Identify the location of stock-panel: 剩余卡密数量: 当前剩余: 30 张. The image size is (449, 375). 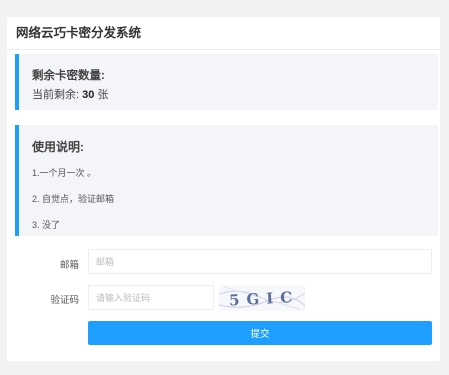
(226, 82).